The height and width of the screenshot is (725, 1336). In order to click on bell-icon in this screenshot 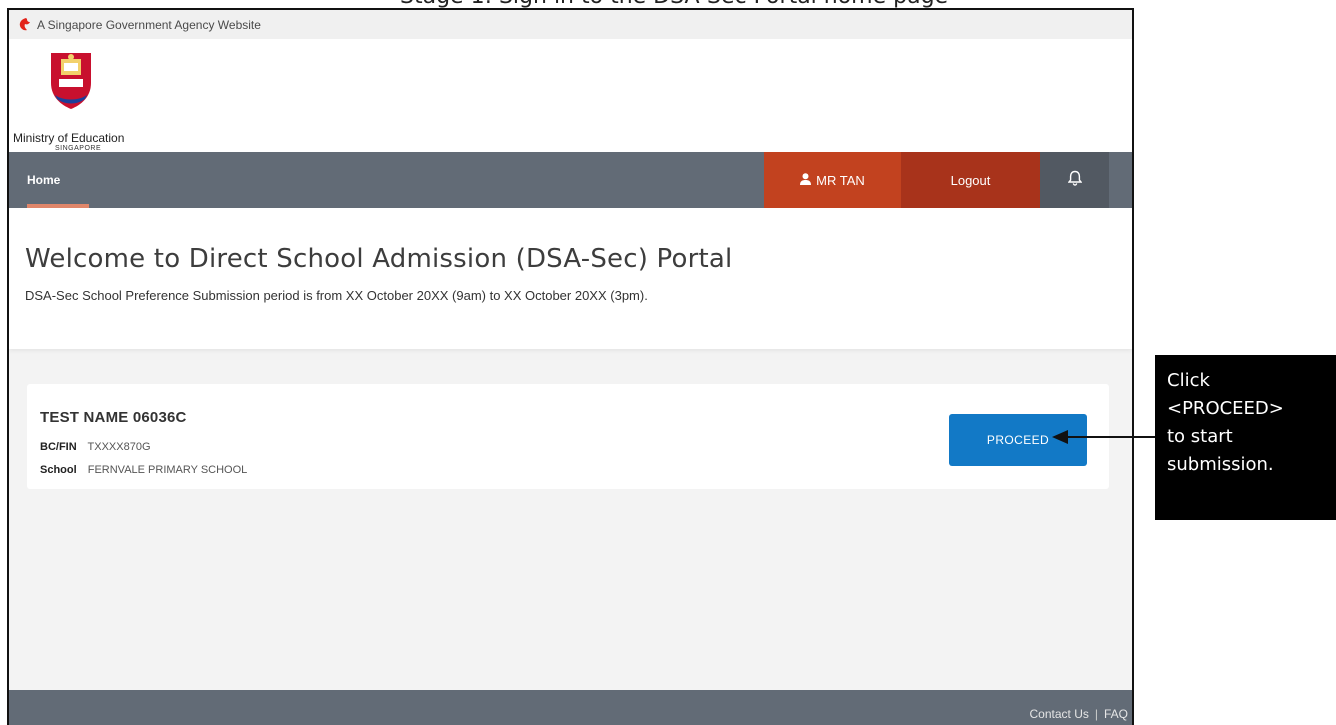, I will do `click(1074, 180)`.